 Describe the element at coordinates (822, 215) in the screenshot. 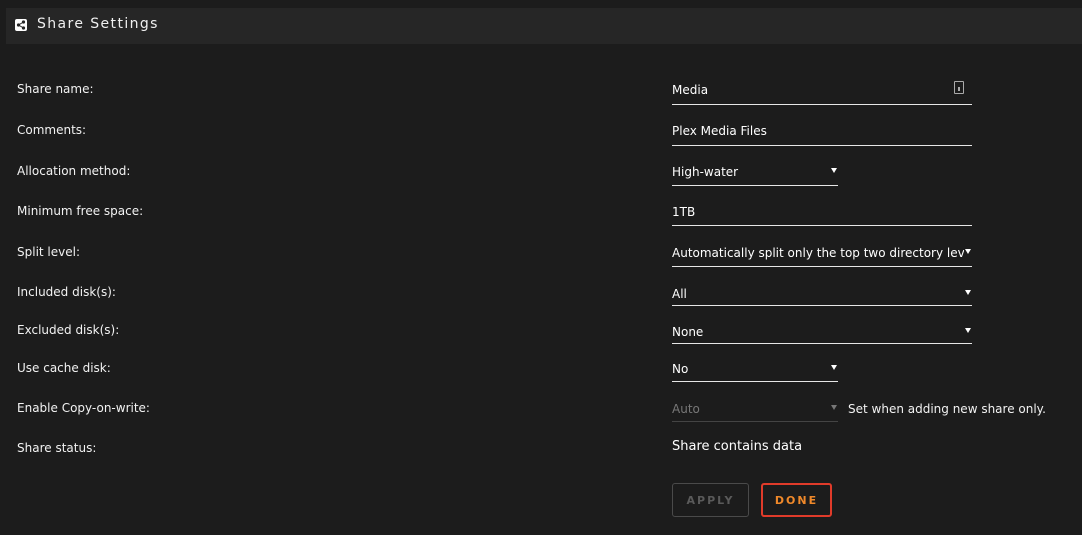

I see `min-free-space-input: 1TB` at that location.